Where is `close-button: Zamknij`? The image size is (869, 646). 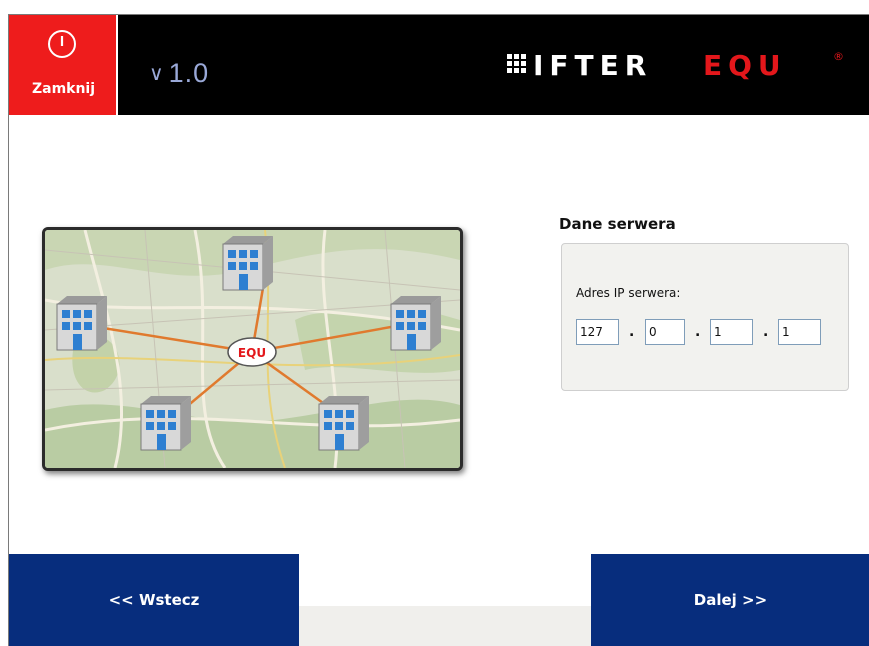
close-button: Zamknij is located at coordinates (63, 65).